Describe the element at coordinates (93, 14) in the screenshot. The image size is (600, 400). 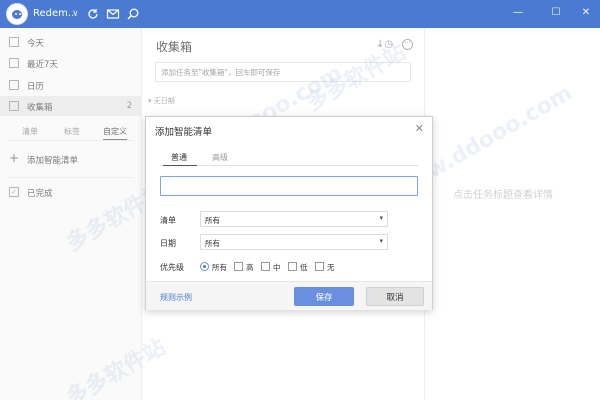
I see `sync-icon` at that location.